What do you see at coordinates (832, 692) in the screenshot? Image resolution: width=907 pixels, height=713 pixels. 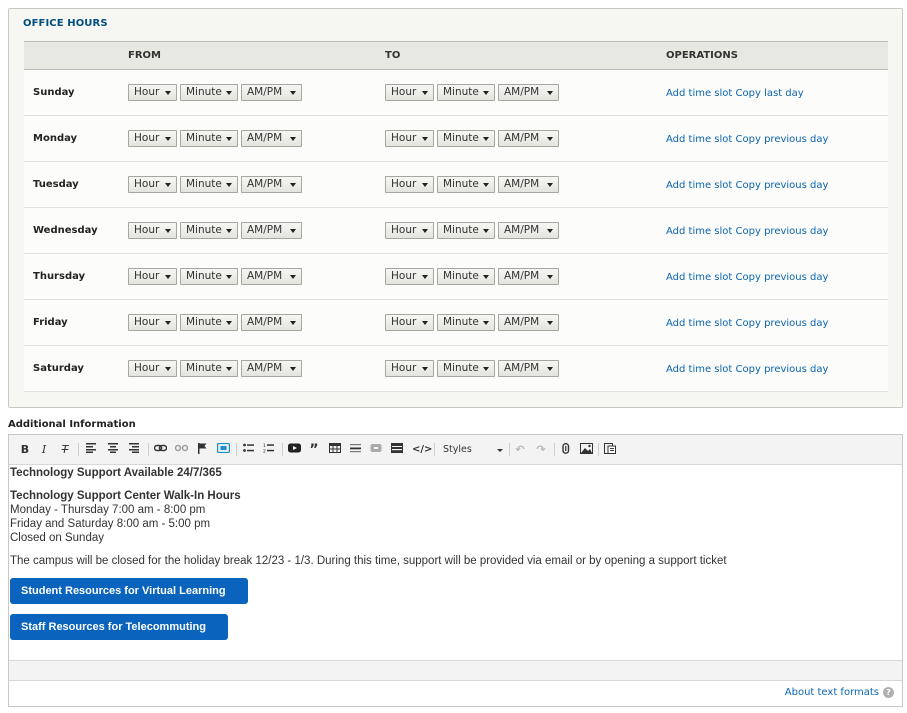 I see `about-text-formats-link: About text formats` at bounding box center [832, 692].